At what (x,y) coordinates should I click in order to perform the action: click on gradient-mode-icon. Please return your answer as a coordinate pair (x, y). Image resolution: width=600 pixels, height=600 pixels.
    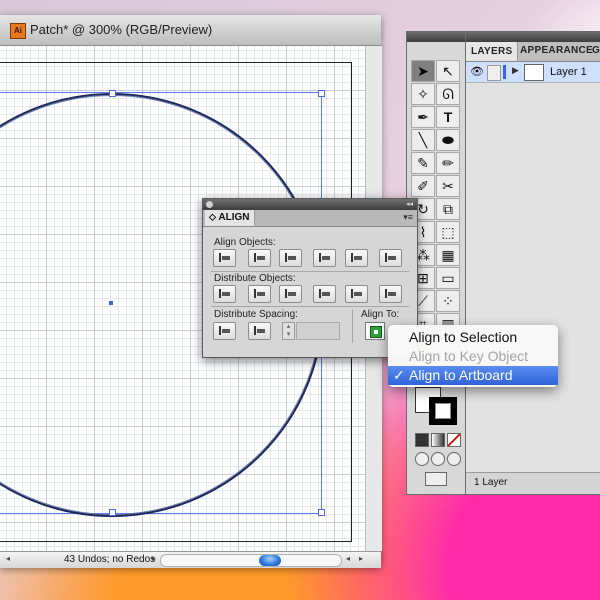
    Looking at the image, I should click on (438, 440).